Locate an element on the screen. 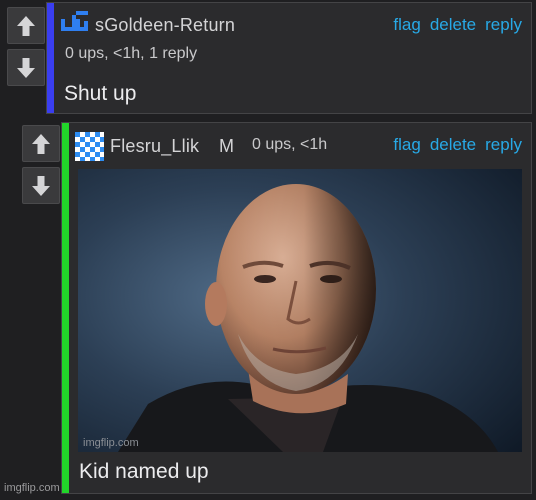  comment-username: sGoldeen-Return is located at coordinates (165, 25).